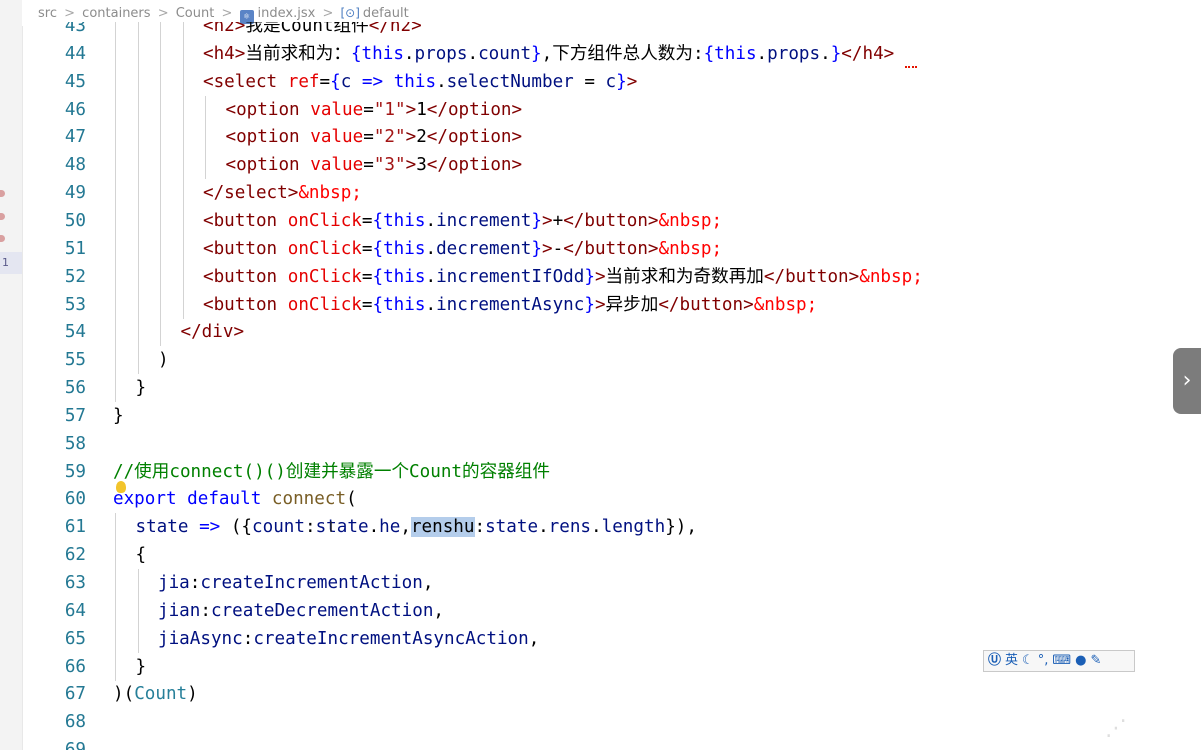  I want to click on code-token: 1, so click(421, 109).